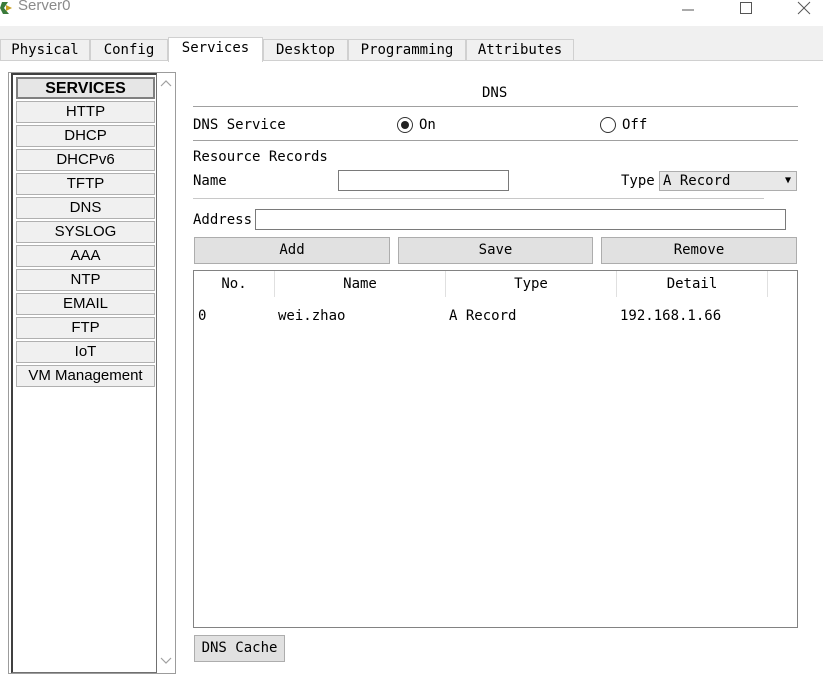  Describe the element at coordinates (85, 256) in the screenshot. I see `service-aaa: AAA` at that location.